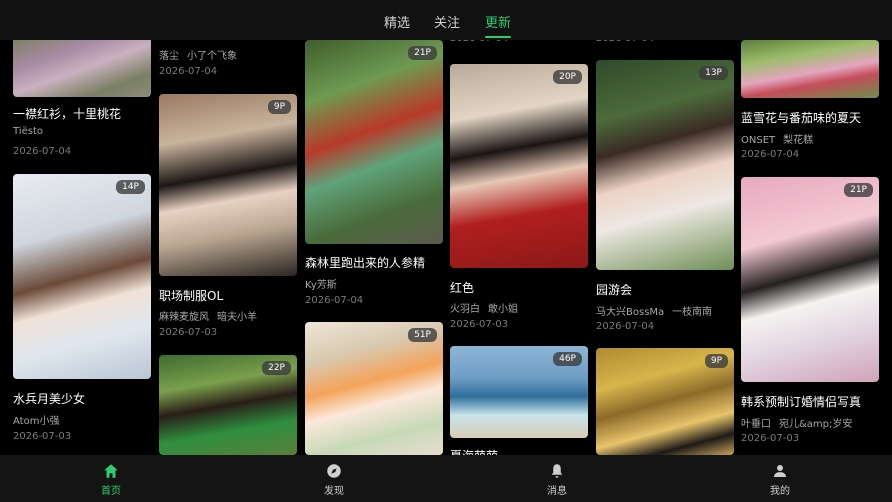  I want to click on gallery-card: 一襟红衫，十里桃花 Tiësto 2026-07-04, so click(82, 110).